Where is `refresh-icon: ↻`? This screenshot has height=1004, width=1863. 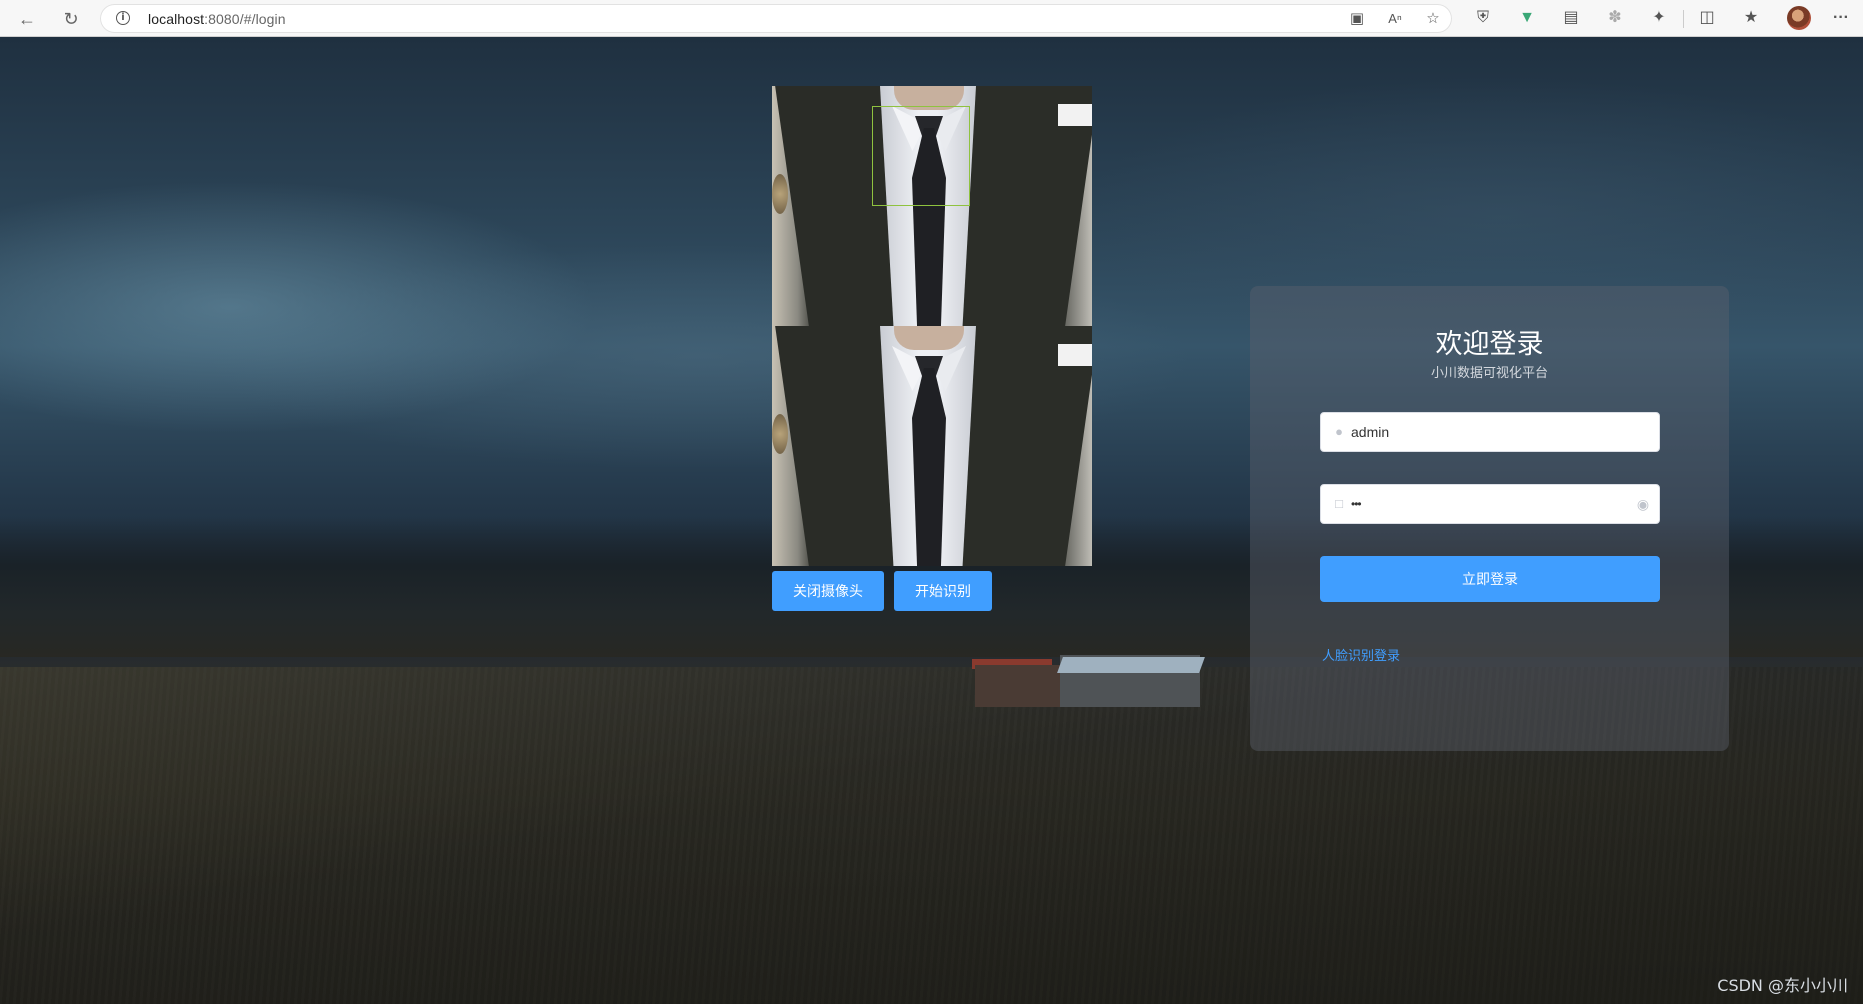 refresh-icon: ↻ is located at coordinates (71, 19).